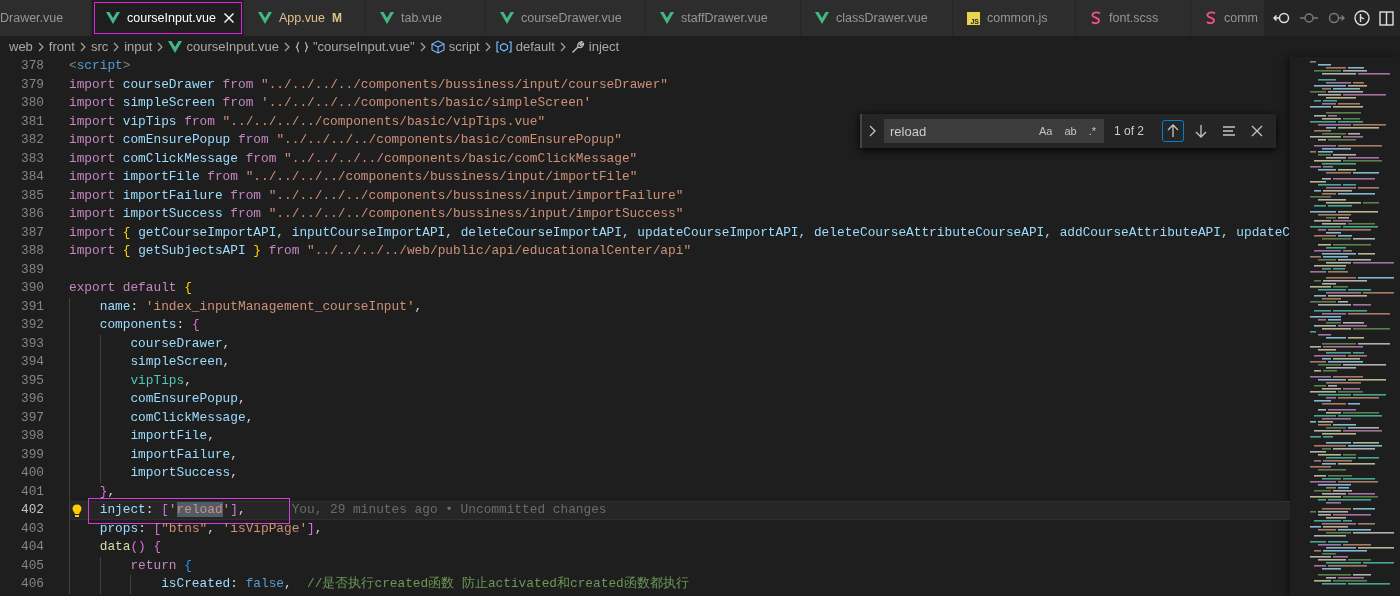 The width and height of the screenshot is (1400, 596). Describe the element at coordinates (464, 46) in the screenshot. I see `breadcrumb-item: script` at that location.